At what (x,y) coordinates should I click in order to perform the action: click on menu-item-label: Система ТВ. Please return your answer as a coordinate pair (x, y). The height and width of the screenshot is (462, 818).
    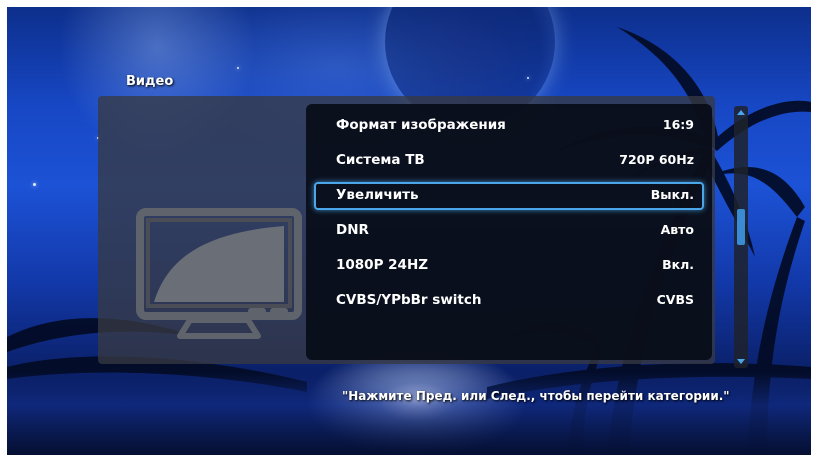
    Looking at the image, I should click on (380, 160).